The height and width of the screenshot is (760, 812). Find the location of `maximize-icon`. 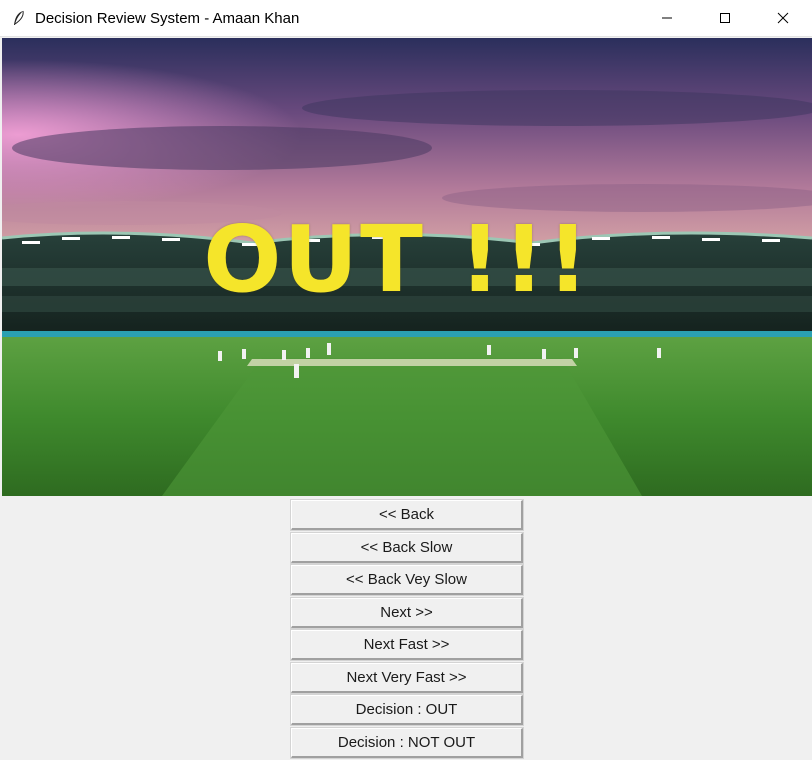

maximize-icon is located at coordinates (725, 18).